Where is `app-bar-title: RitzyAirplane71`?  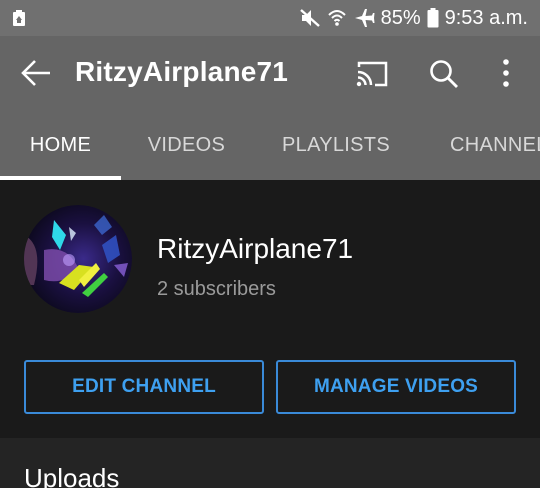
app-bar-title: RitzyAirplane71 is located at coordinates (182, 71).